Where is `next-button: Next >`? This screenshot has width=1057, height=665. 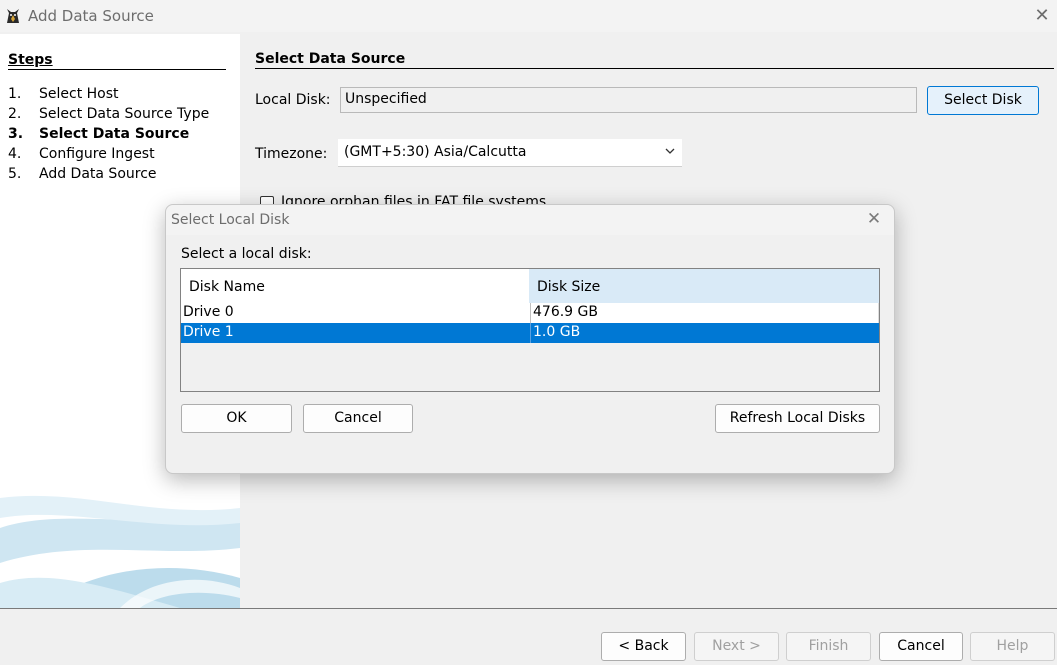 next-button: Next > is located at coordinates (736, 646).